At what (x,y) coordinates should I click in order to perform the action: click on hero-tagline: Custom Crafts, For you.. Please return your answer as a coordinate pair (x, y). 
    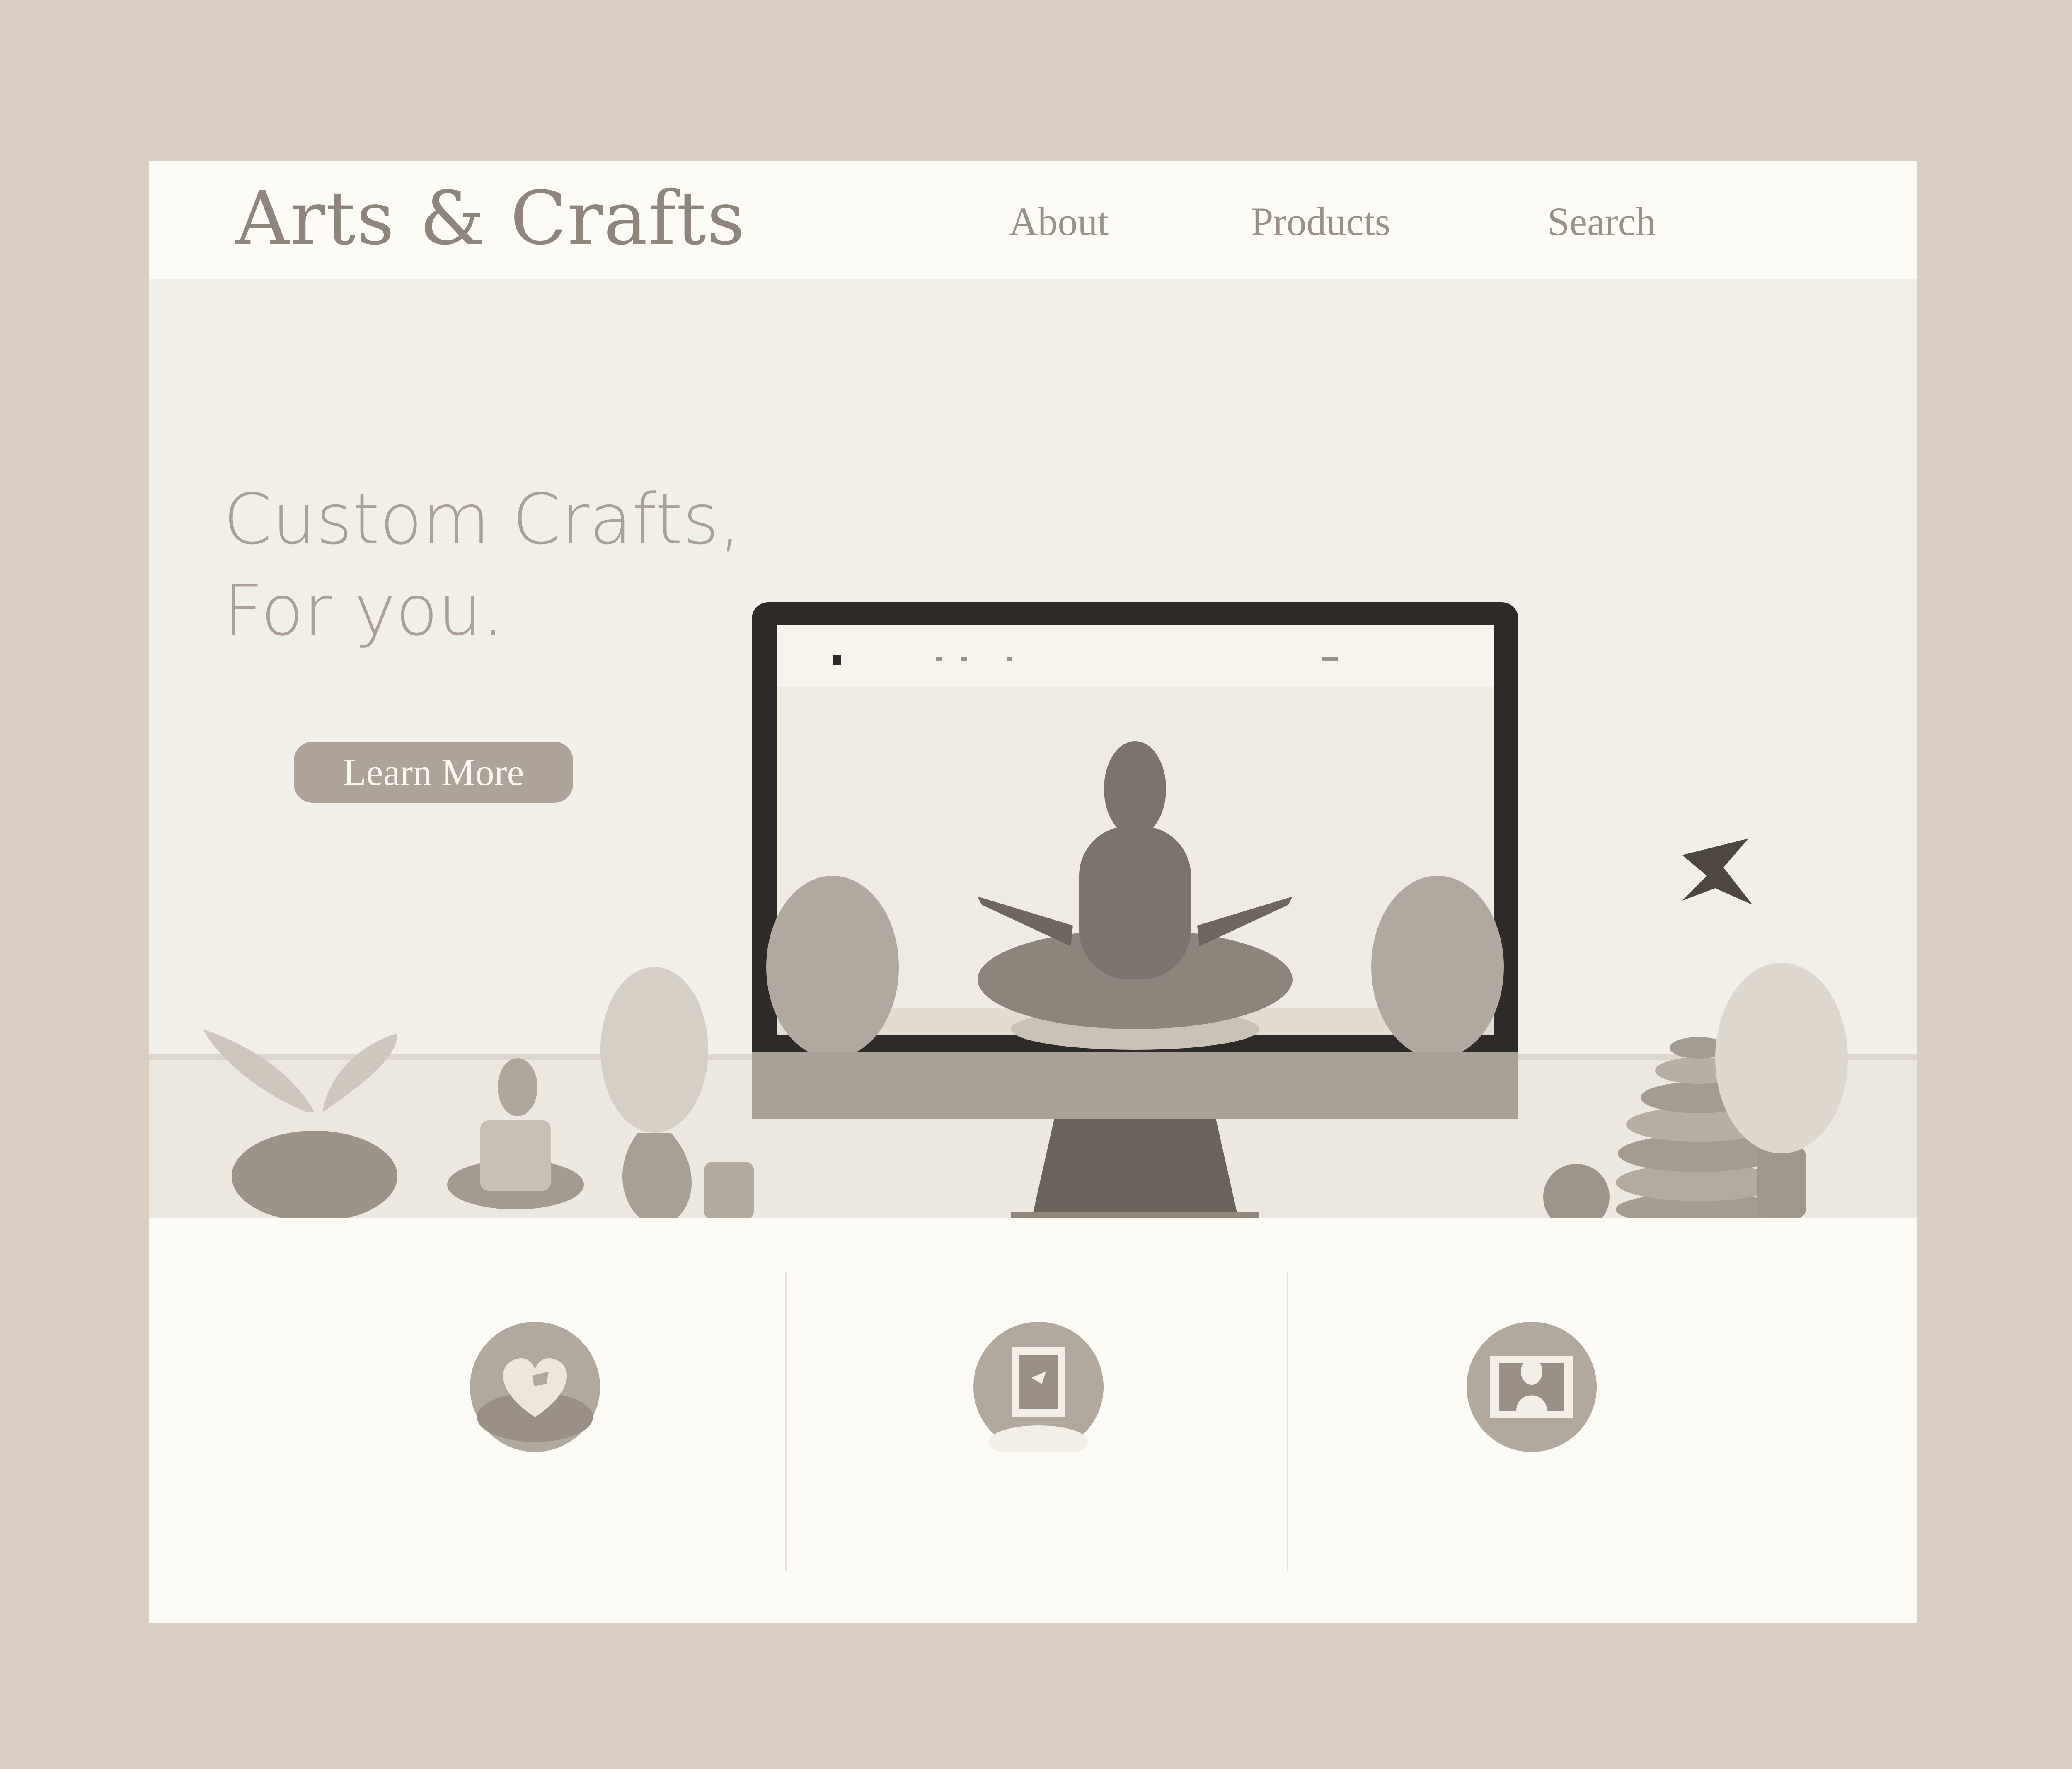
    Looking at the image, I should click on (482, 565).